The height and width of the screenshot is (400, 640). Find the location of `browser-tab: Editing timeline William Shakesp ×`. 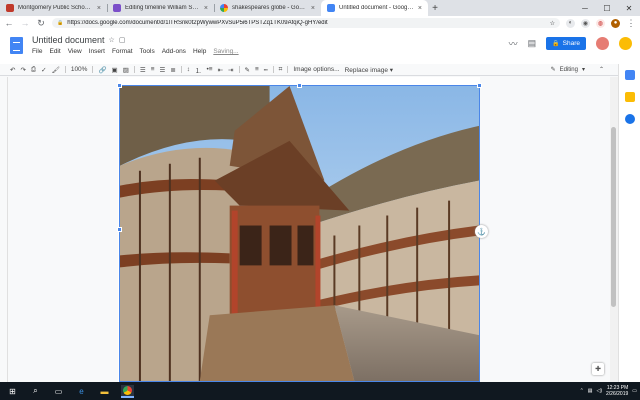

browser-tab: Editing timeline William Shakesp × is located at coordinates (160, 8).